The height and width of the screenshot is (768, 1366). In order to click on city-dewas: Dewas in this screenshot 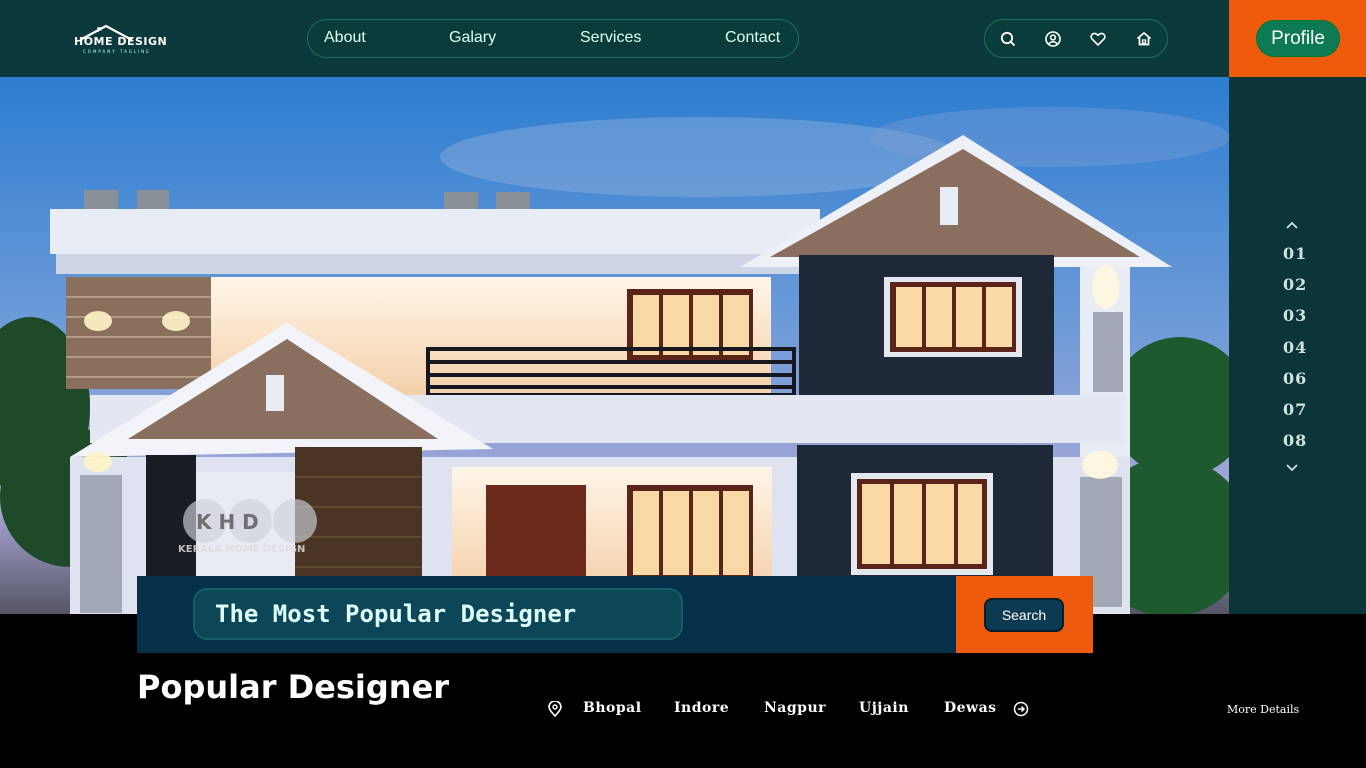, I will do `click(970, 708)`.